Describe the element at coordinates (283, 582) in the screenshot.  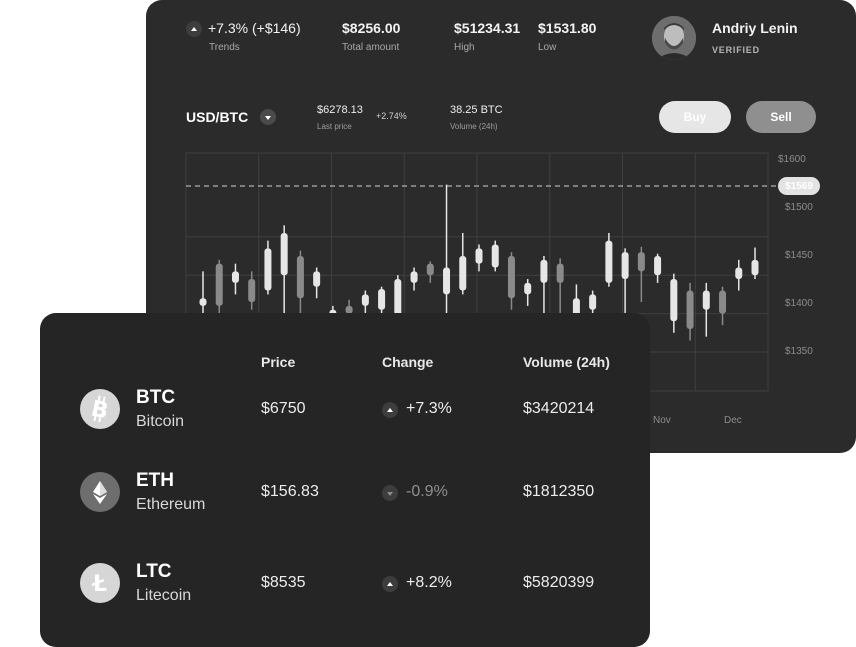
I see `coin-price: $8535` at that location.